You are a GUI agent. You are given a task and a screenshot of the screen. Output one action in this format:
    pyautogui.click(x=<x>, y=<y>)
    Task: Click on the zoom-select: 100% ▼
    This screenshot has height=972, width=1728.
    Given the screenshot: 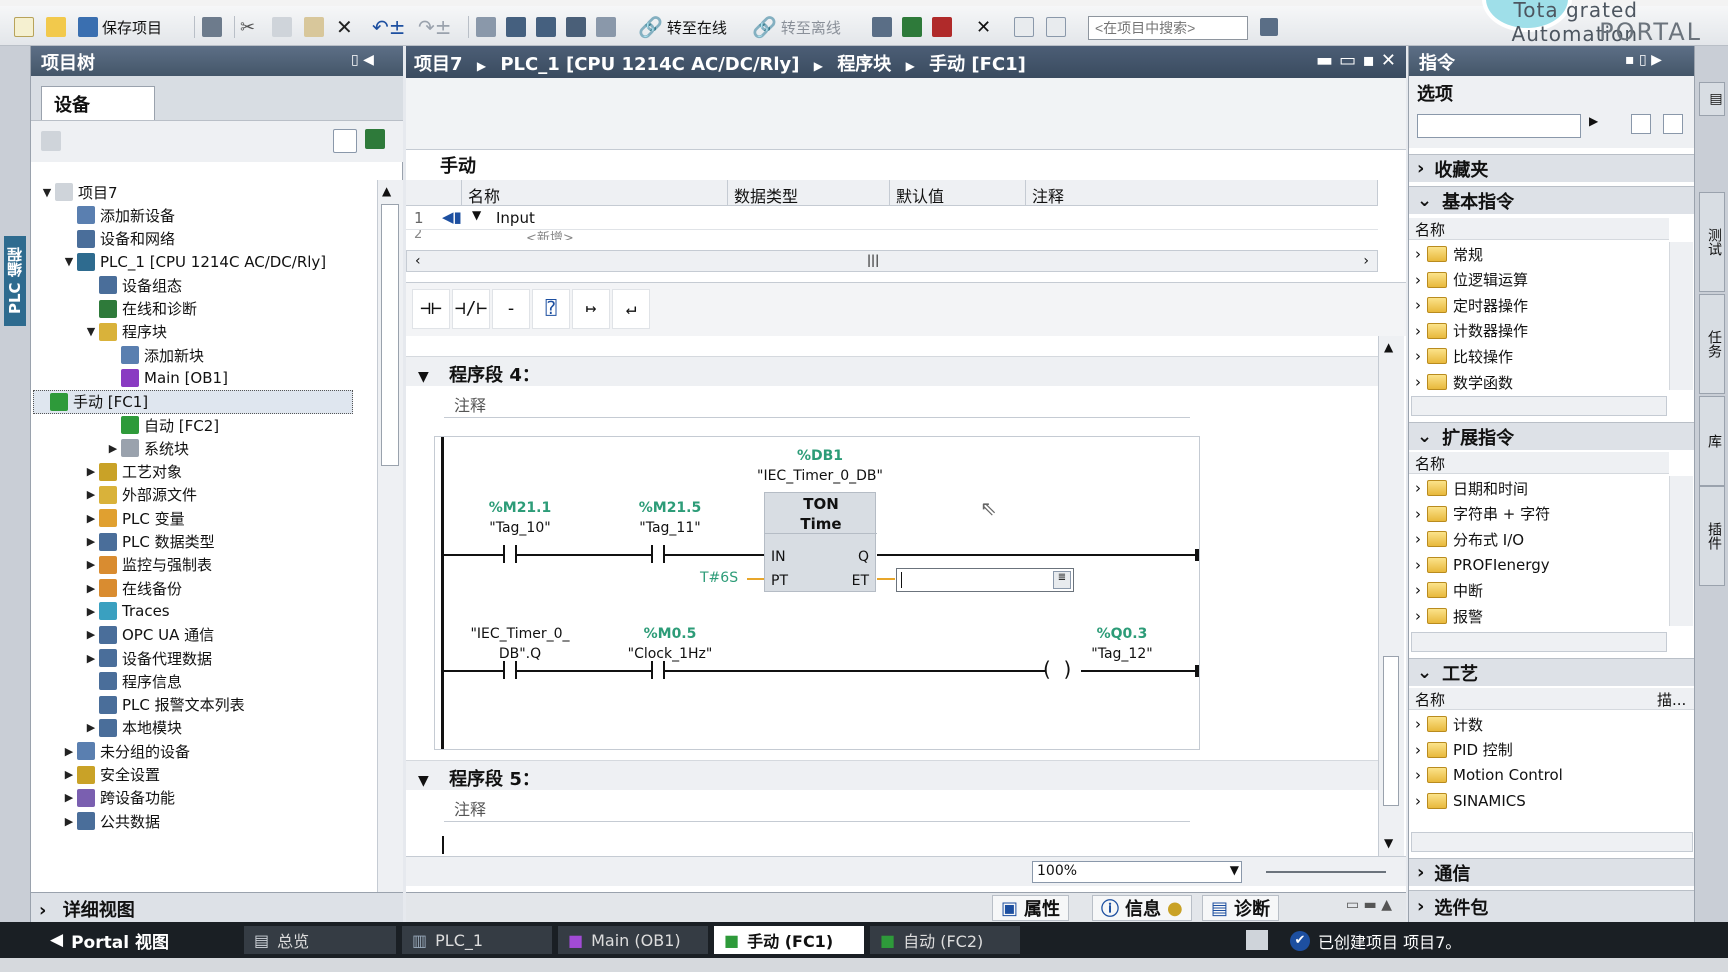 What is the action you would take?
    pyautogui.click(x=1137, y=872)
    